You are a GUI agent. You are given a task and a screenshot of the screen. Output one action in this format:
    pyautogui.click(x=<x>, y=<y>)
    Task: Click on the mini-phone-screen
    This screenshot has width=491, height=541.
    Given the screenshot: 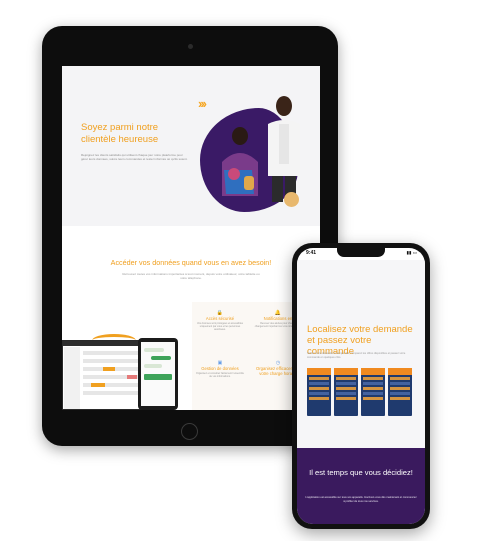 What is the action you would take?
    pyautogui.click(x=158, y=374)
    